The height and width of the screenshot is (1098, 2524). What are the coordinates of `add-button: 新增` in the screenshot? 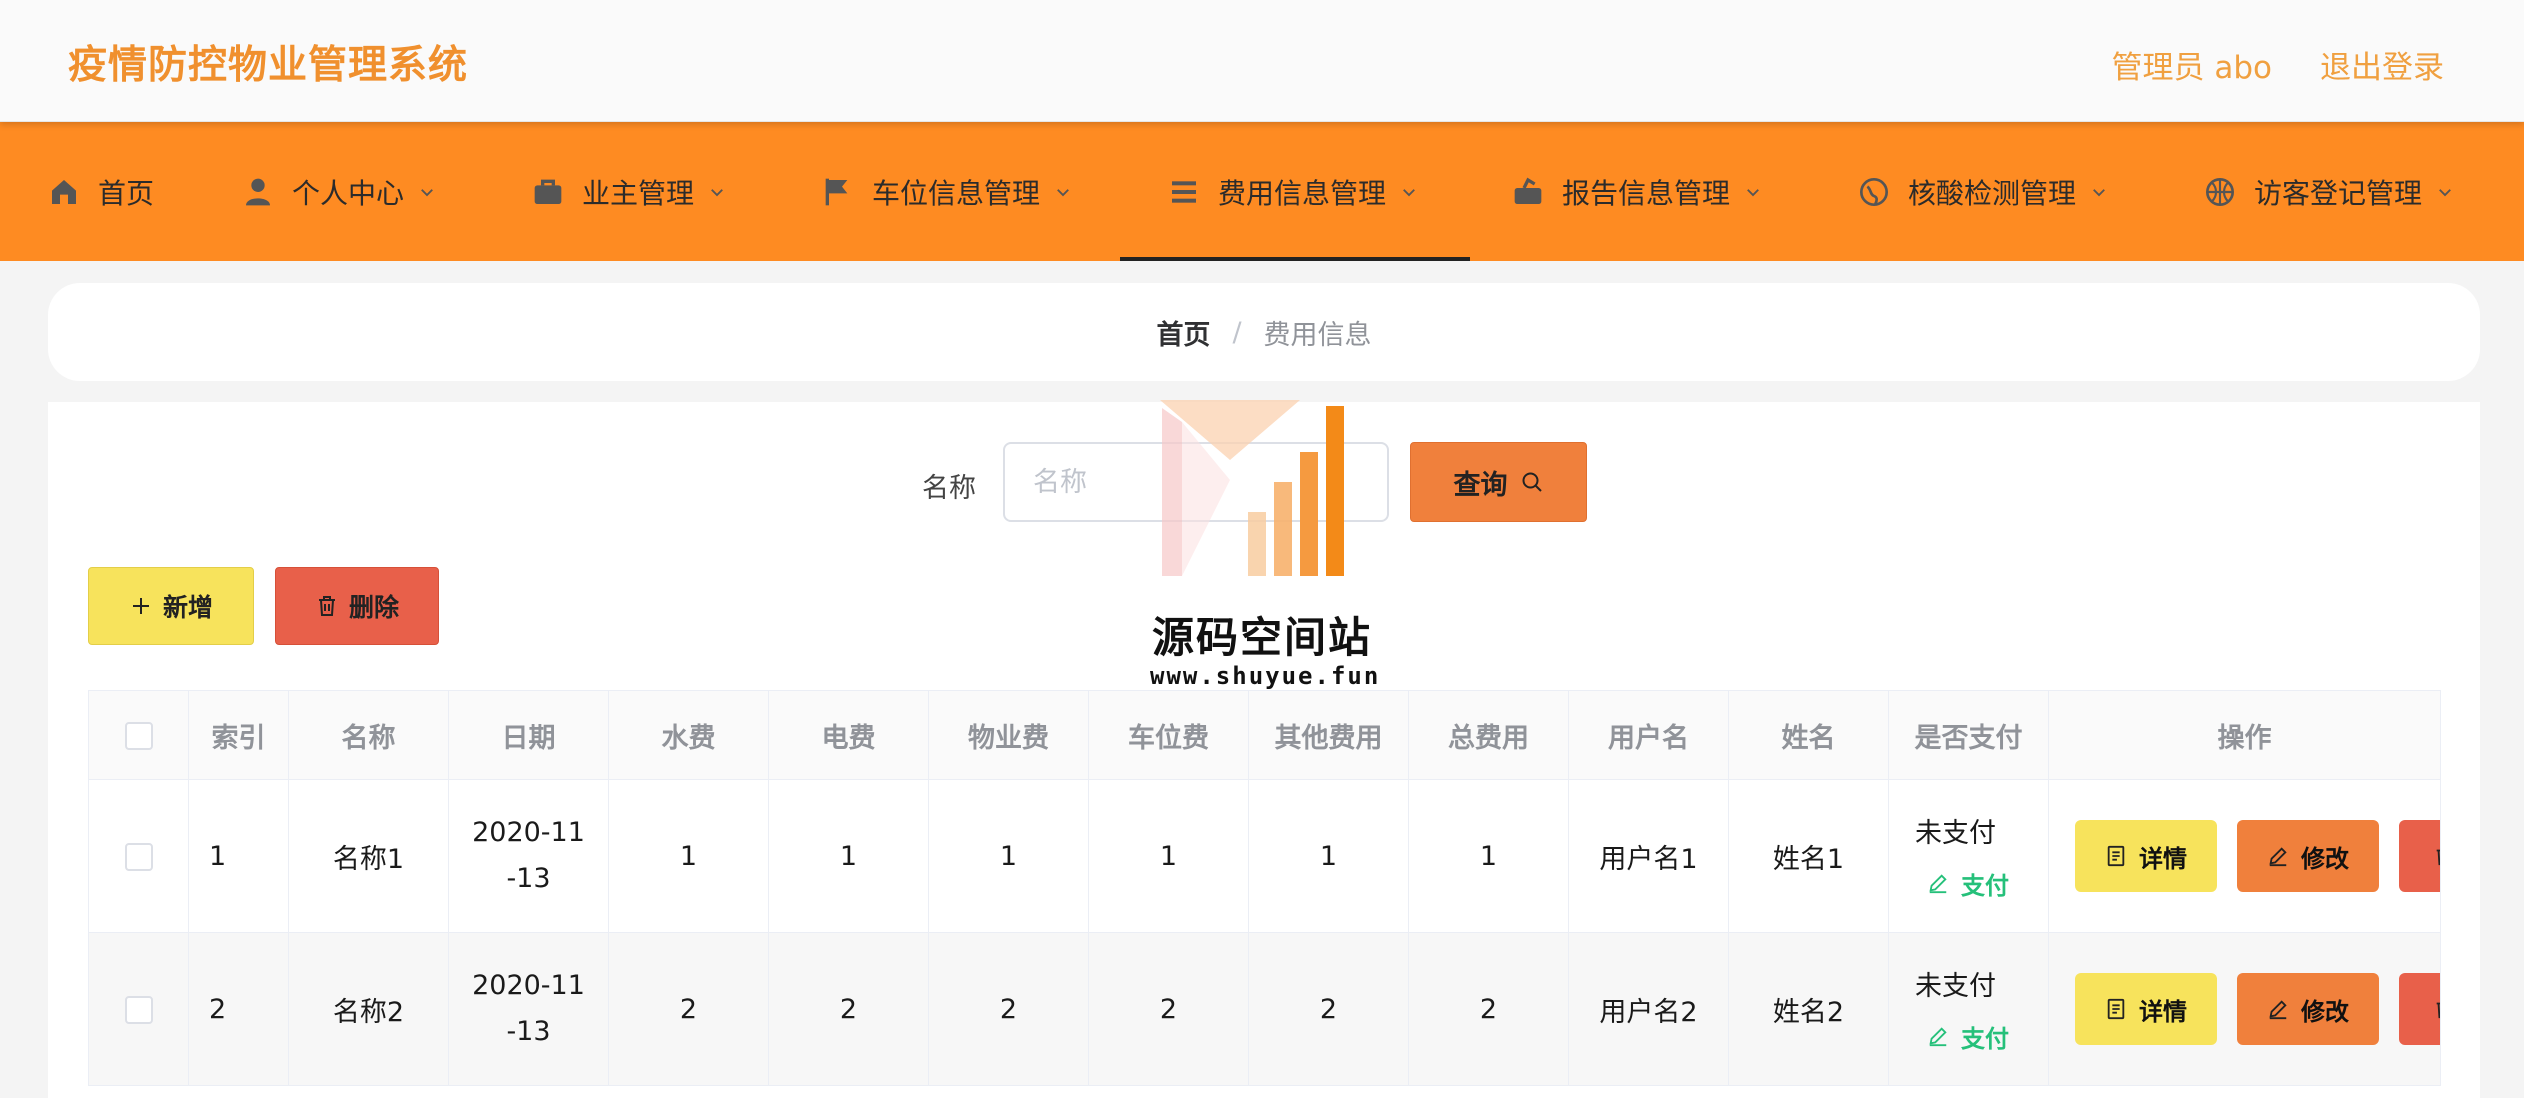 It's located at (171, 606).